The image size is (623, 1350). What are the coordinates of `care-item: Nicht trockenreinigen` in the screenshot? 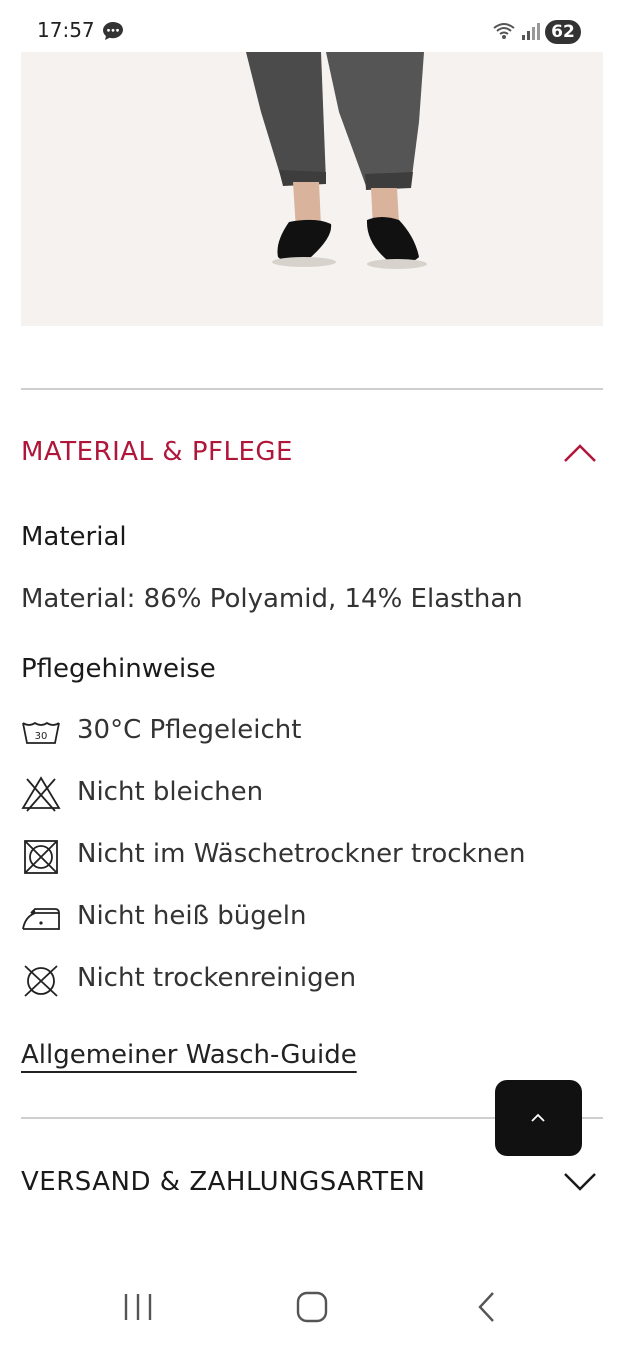 It's located at (311, 981).